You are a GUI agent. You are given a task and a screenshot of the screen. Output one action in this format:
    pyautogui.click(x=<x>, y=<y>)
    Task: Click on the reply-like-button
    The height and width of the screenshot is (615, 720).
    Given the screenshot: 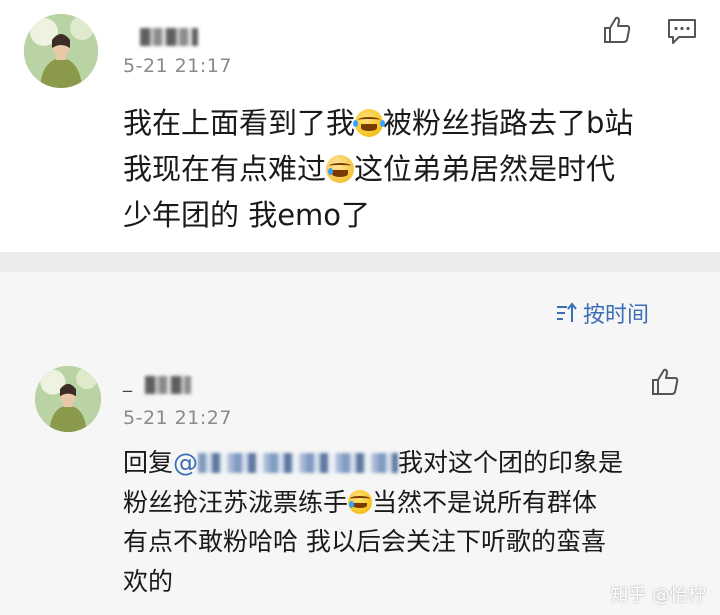 What is the action you would take?
    pyautogui.click(x=665, y=382)
    